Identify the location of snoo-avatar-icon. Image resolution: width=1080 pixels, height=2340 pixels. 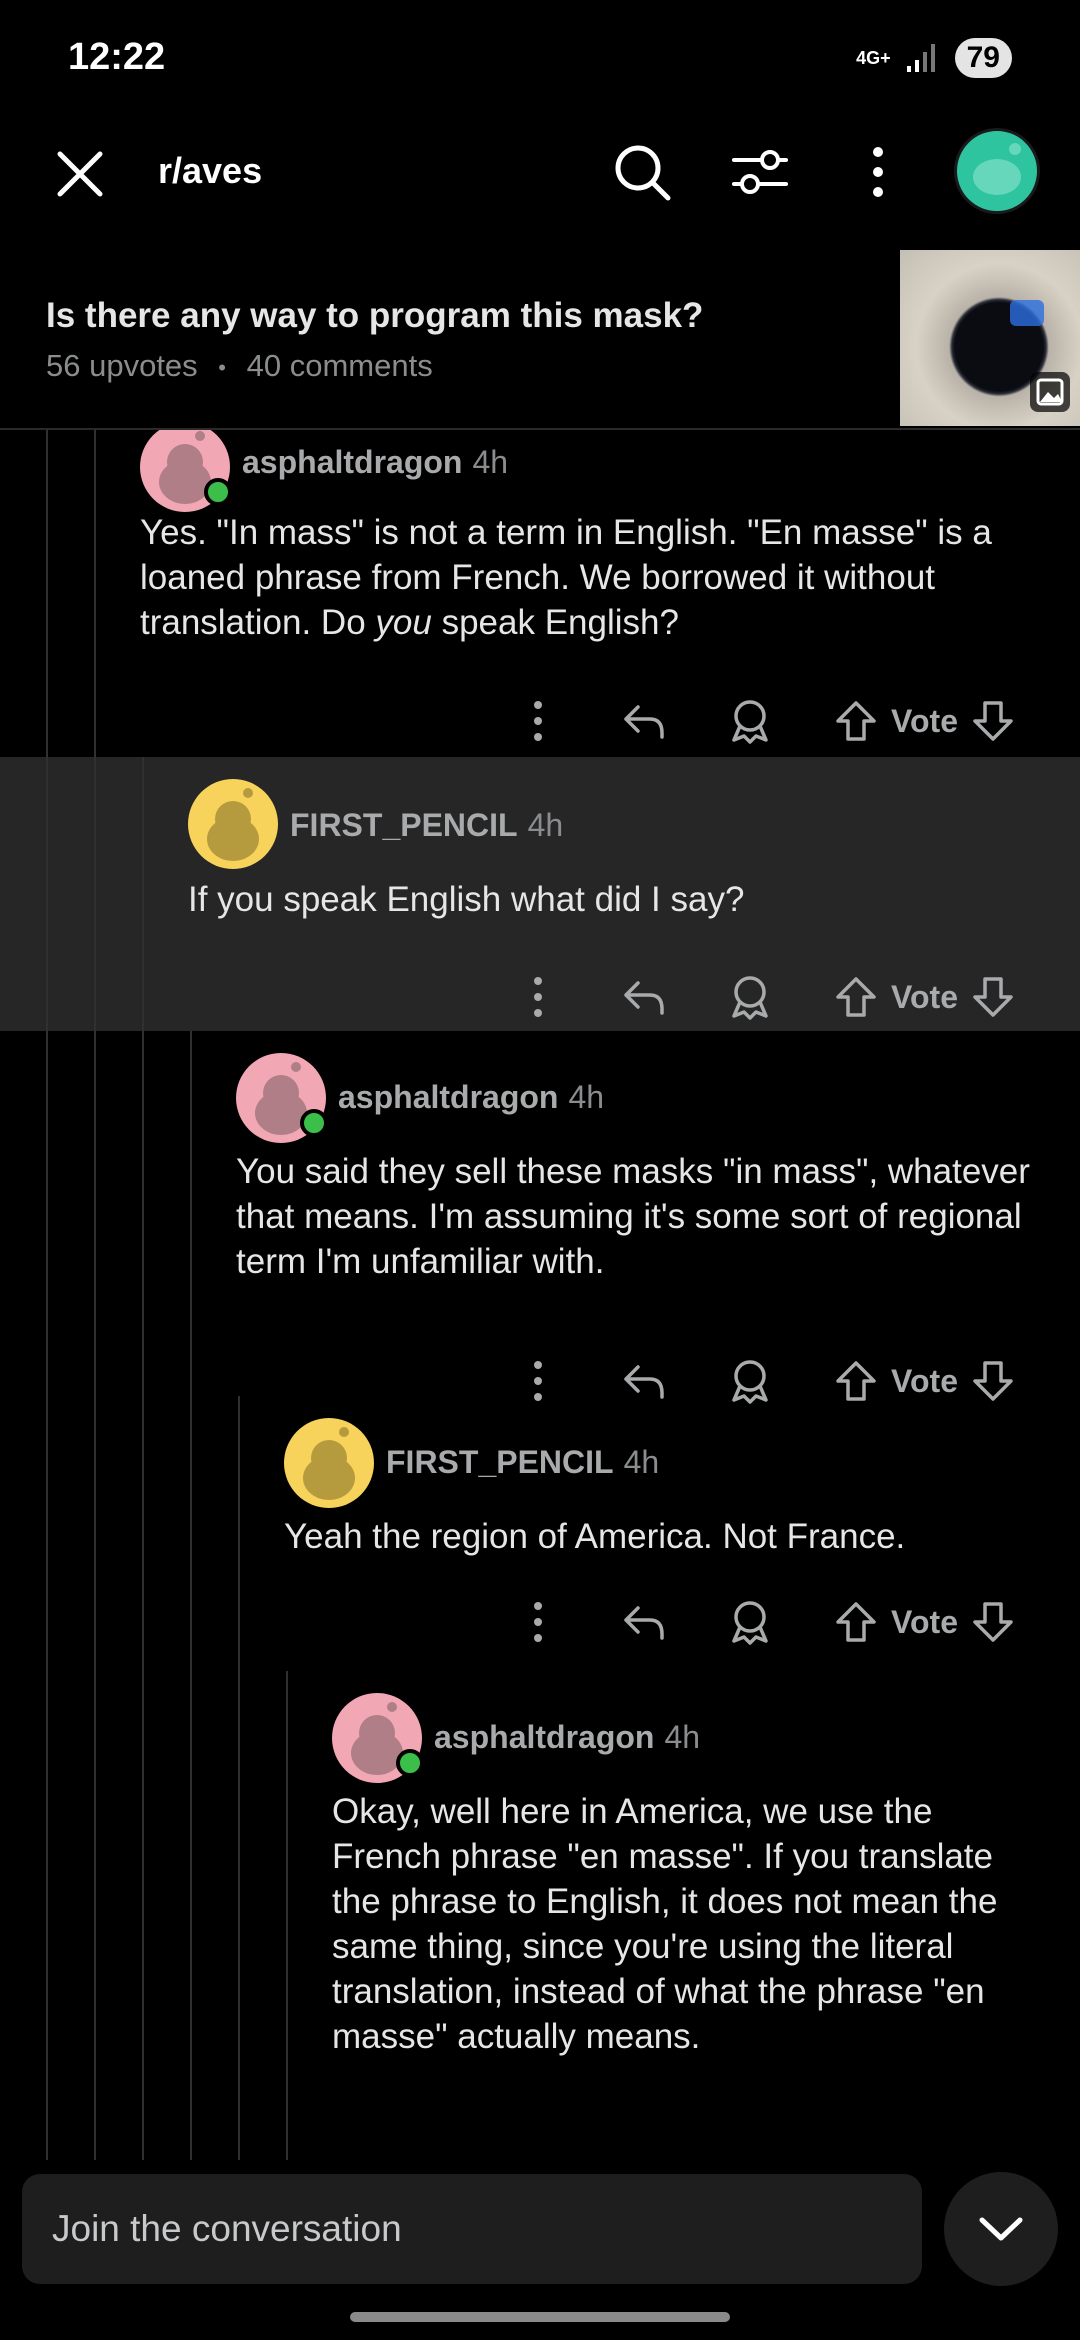
(997, 169).